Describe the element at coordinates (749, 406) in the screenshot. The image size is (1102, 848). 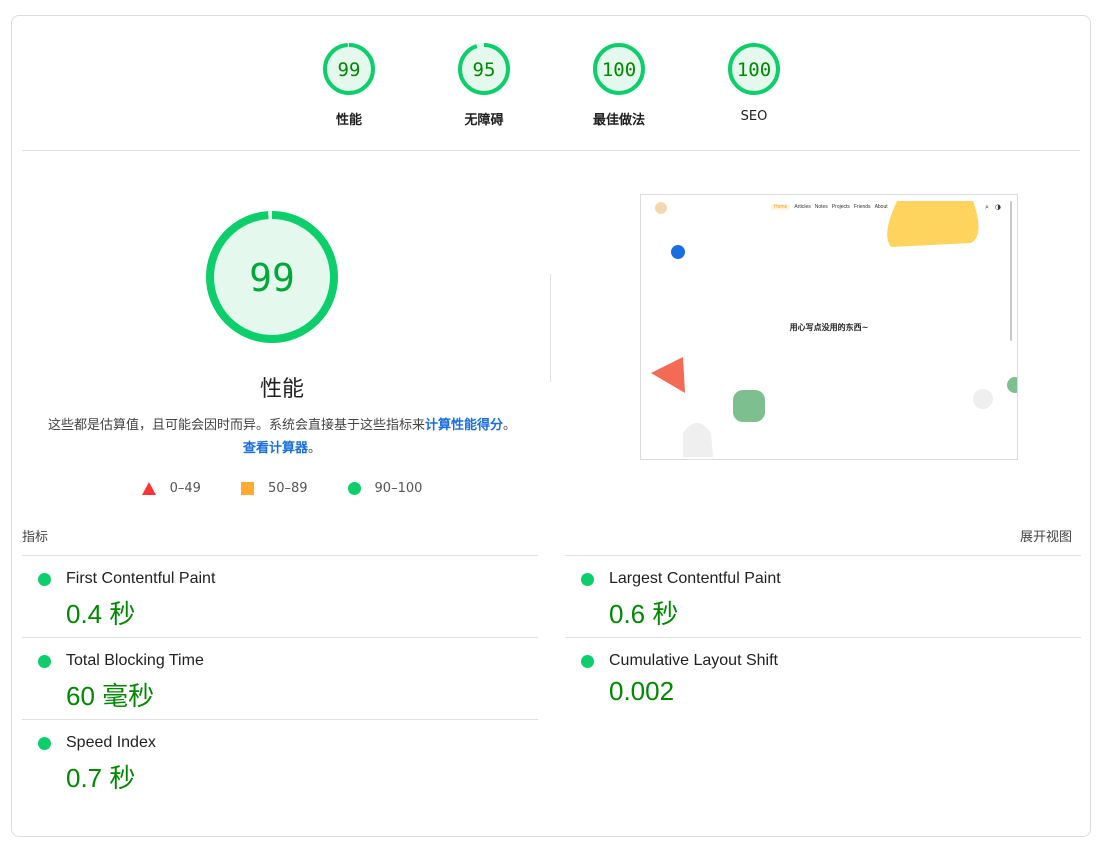
I see `green-rounded-square` at that location.